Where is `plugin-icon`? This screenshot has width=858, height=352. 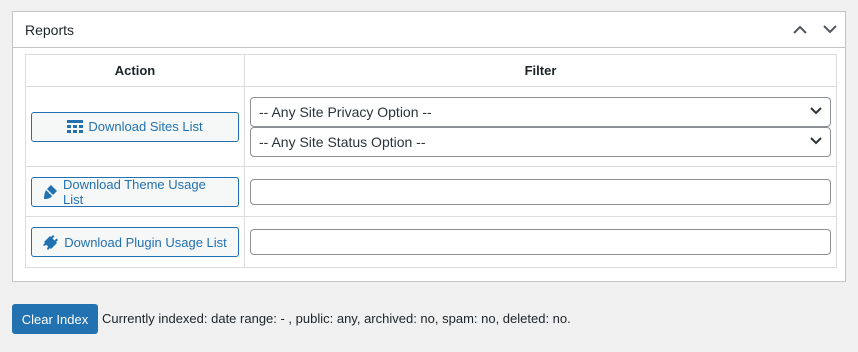
plugin-icon is located at coordinates (51, 242).